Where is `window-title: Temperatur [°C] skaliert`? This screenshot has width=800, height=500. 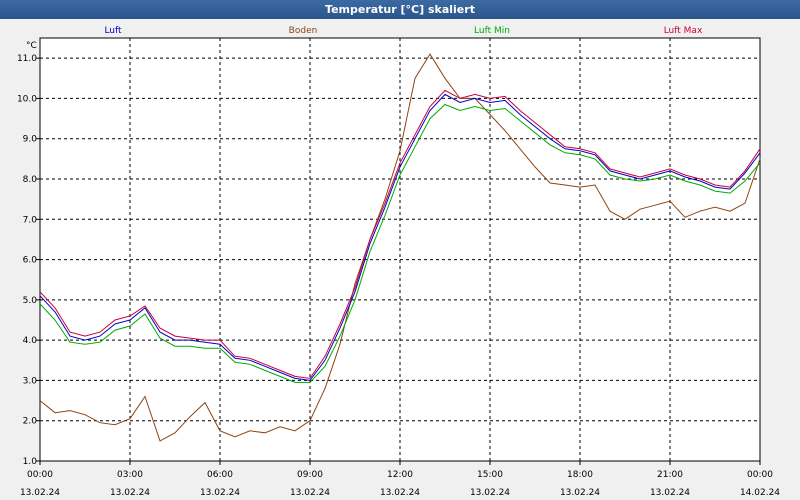
window-title: Temperatur [°C] skaliert is located at coordinates (400, 9).